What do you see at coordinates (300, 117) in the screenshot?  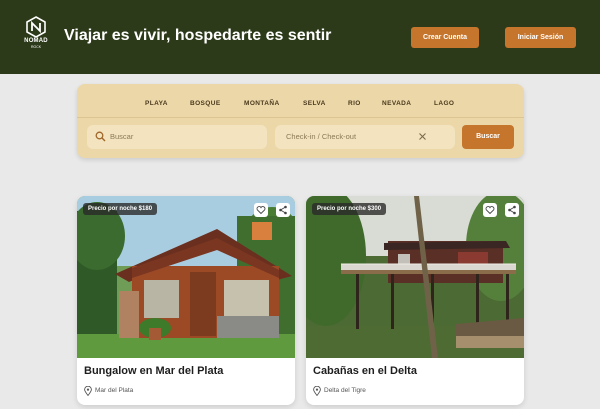 I see `panel-divider` at bounding box center [300, 117].